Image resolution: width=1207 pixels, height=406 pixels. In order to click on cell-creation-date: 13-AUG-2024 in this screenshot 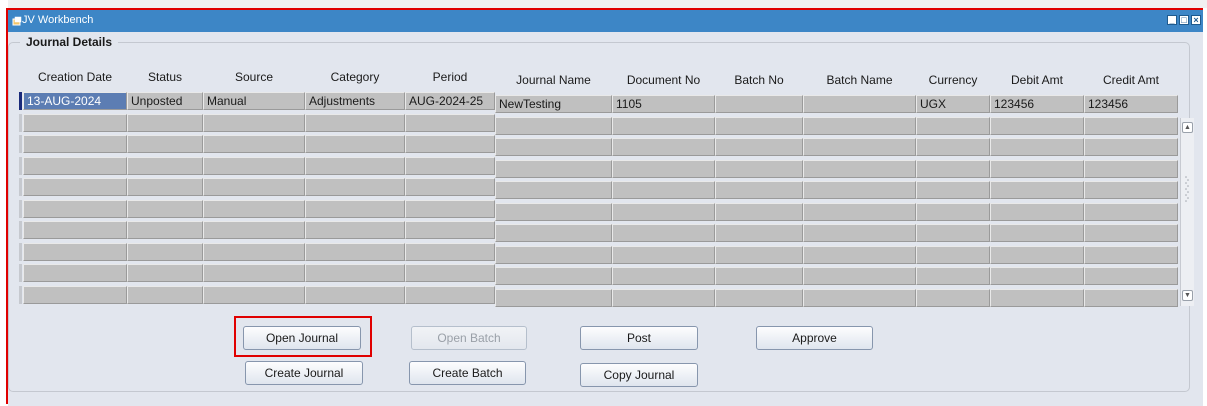, I will do `click(75, 101)`.